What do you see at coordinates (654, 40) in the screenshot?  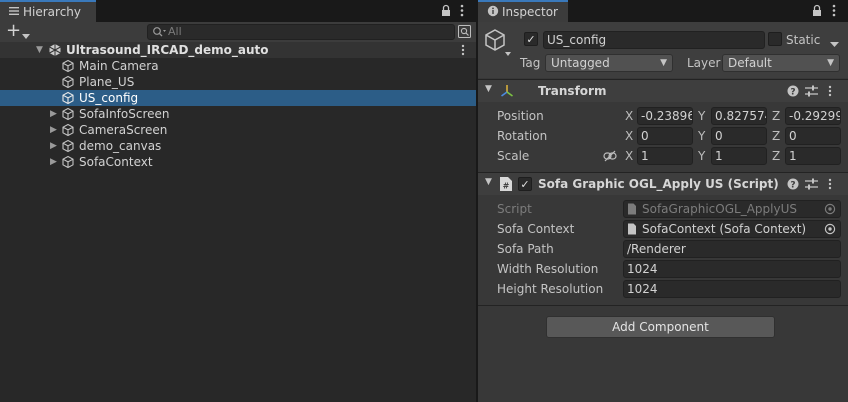 I see `object-name-input: US_config` at bounding box center [654, 40].